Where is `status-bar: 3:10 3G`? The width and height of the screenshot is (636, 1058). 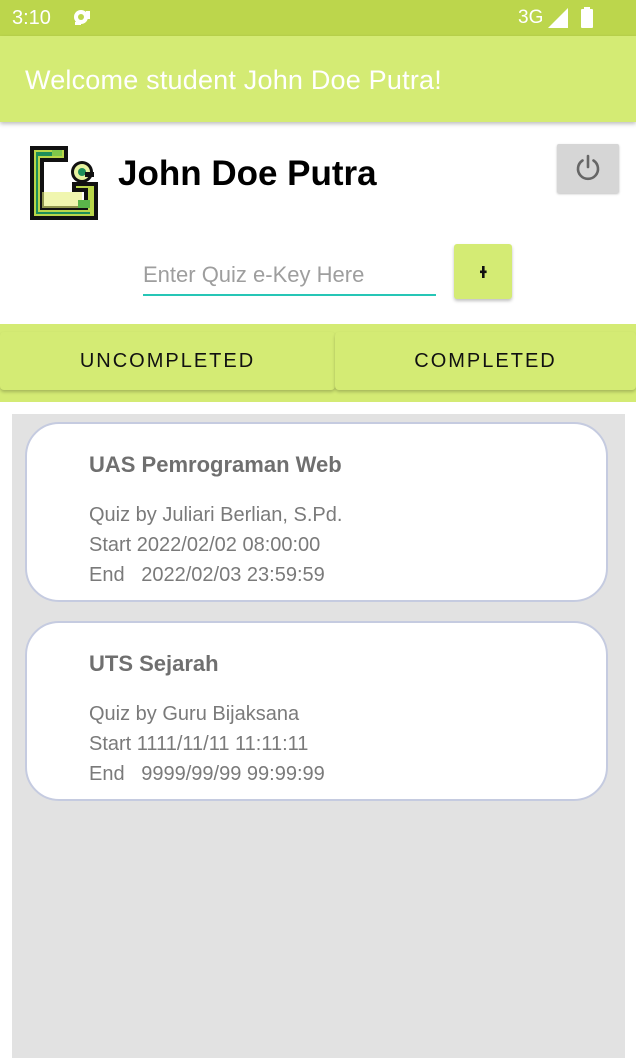 status-bar: 3:10 3G is located at coordinates (318, 18).